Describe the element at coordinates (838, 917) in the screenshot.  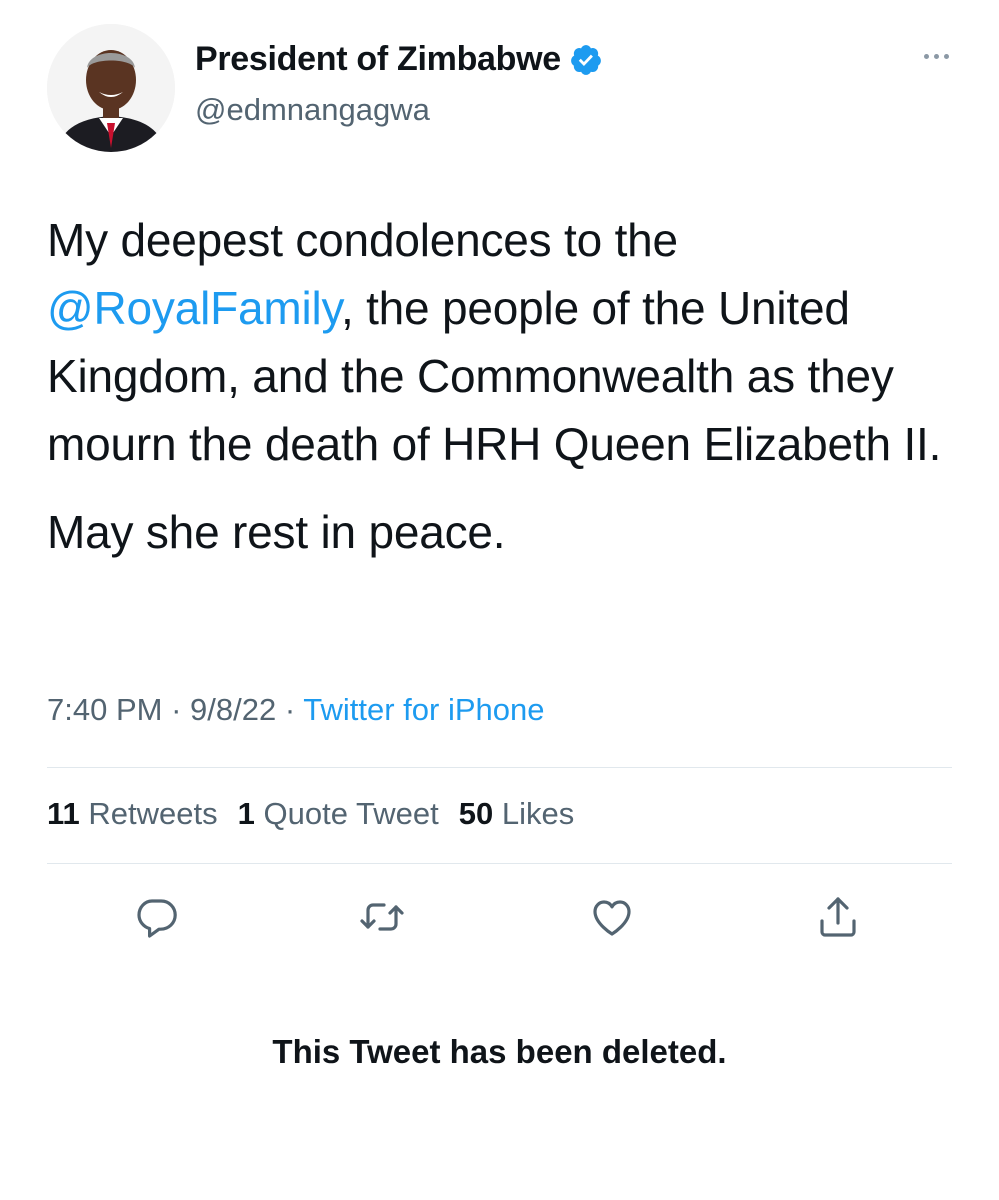
I see `share-icon` at that location.